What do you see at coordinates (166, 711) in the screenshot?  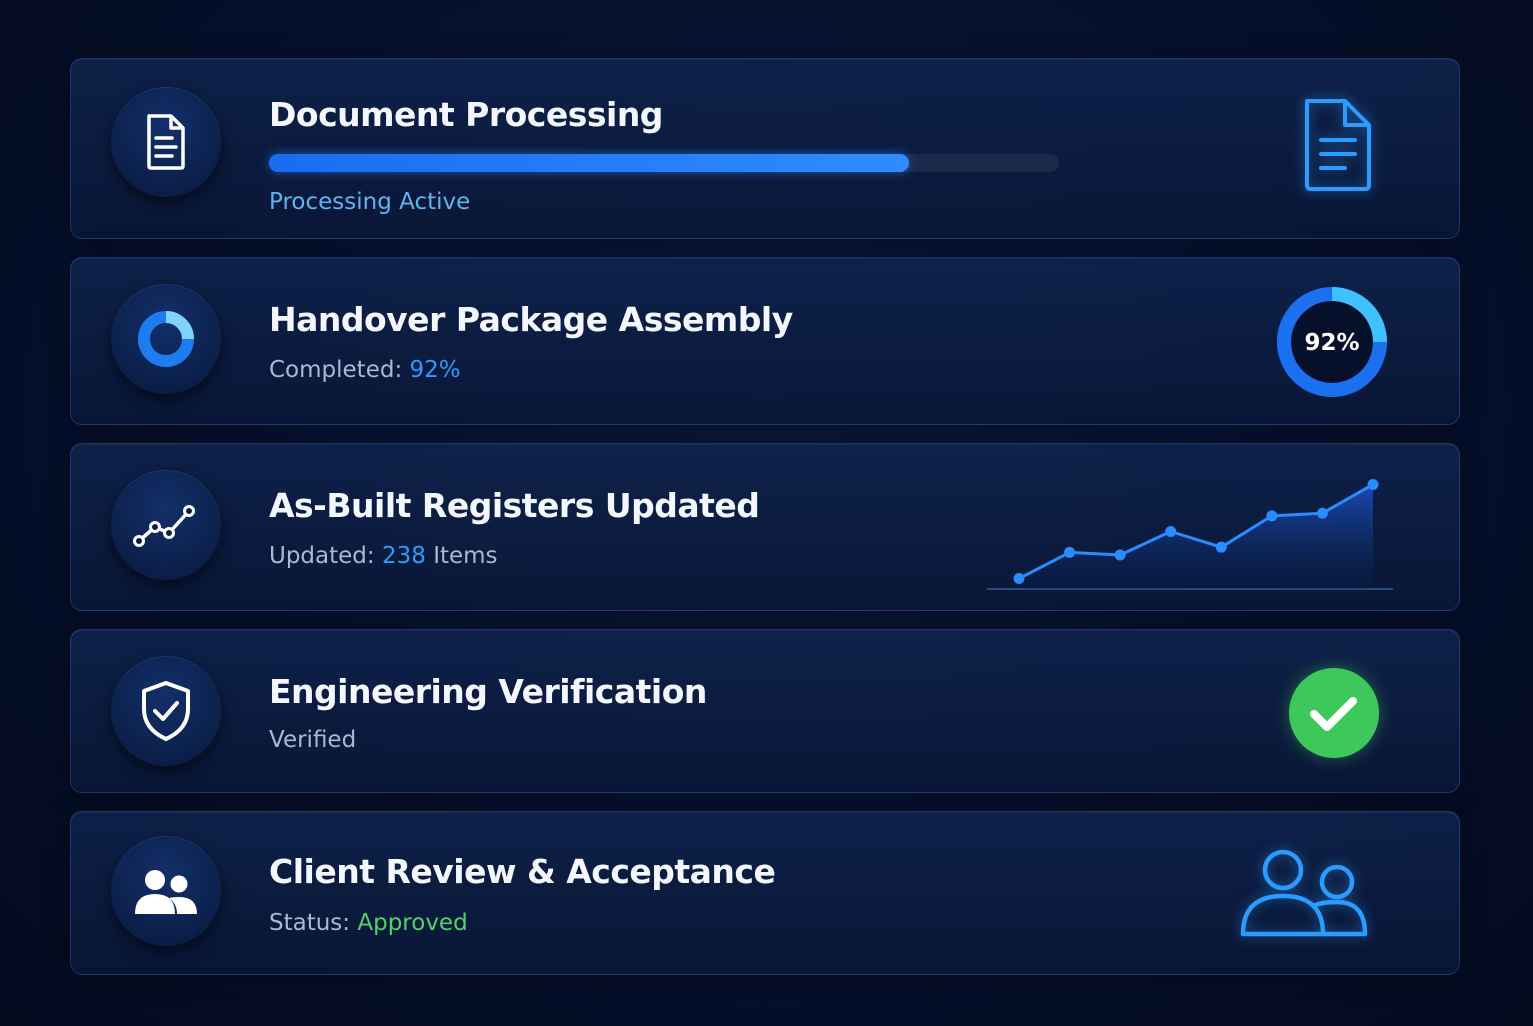 I see `shield-check-icon` at bounding box center [166, 711].